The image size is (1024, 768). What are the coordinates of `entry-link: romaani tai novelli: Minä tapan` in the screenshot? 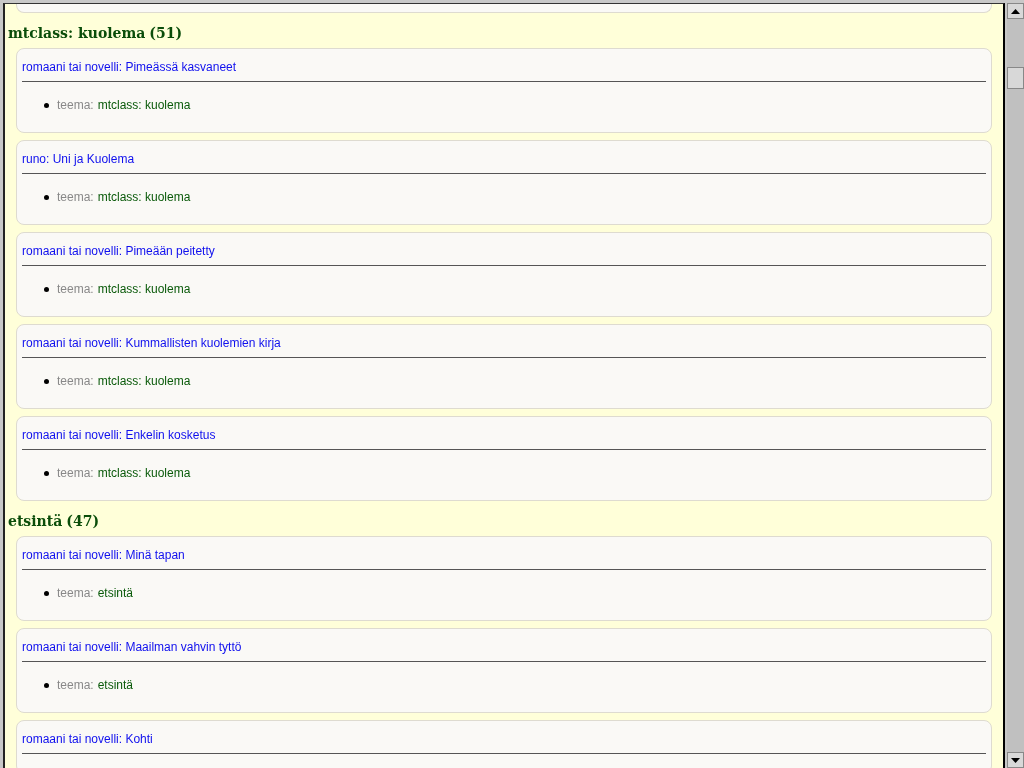 It's located at (103, 555).